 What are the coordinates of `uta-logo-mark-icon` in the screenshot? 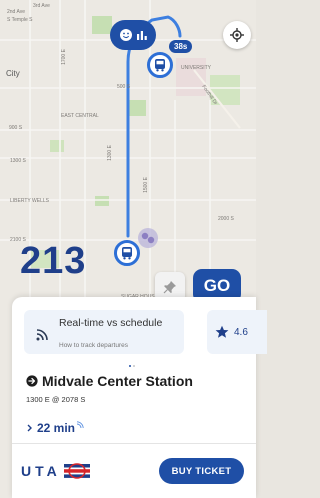 It's located at (76, 471).